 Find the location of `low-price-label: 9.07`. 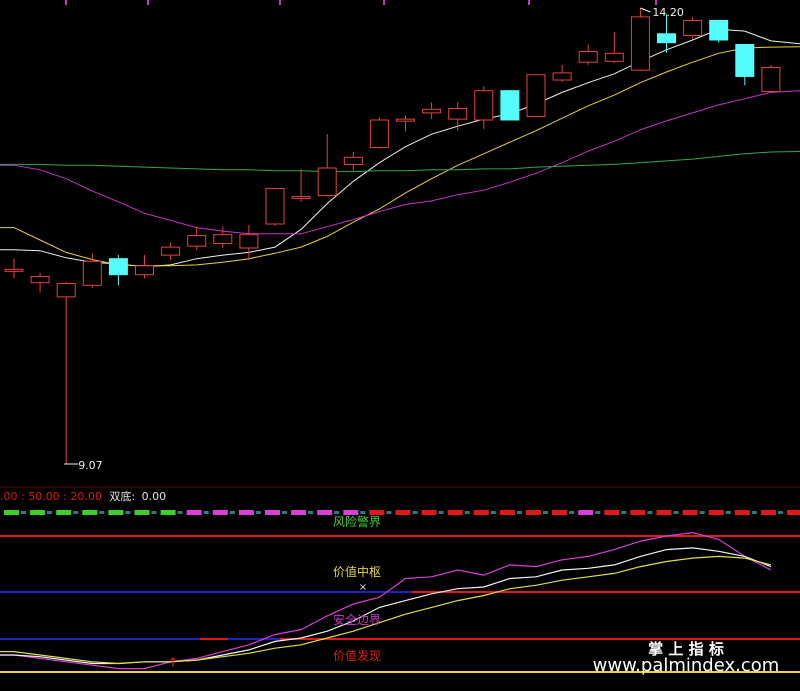

low-price-label: 9.07 is located at coordinates (90, 465).